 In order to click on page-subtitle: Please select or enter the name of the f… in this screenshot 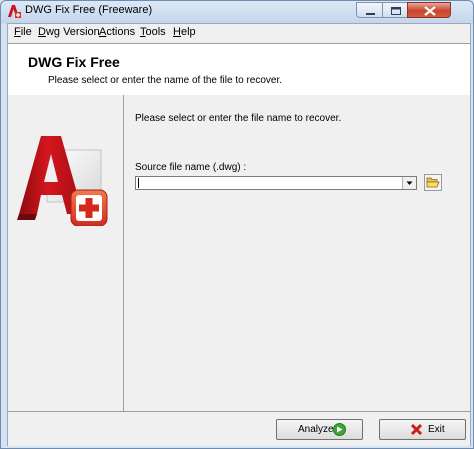, I will do `click(165, 80)`.